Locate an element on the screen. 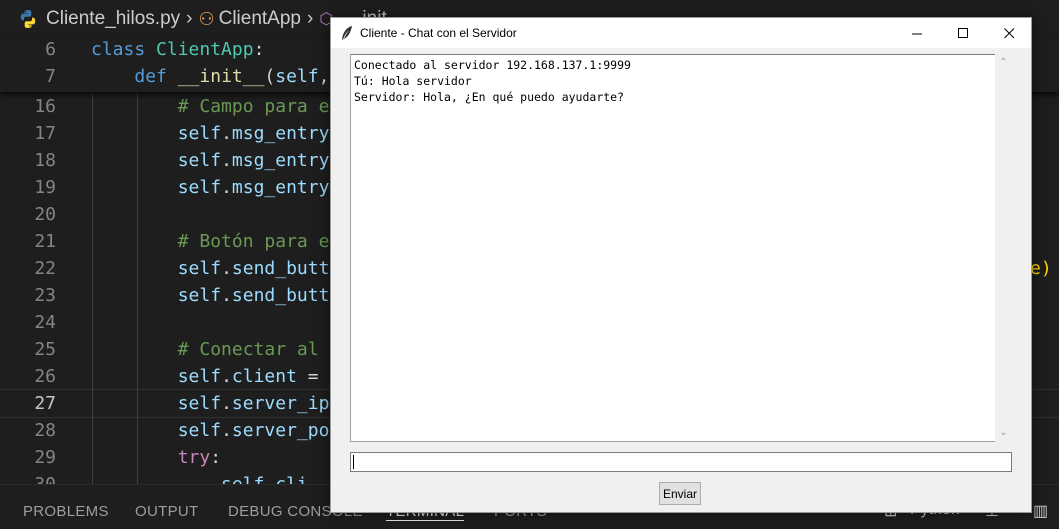 This screenshot has height=529, width=1059. chat-scrollbar: ⌃ ⌄ is located at coordinates (1003, 248).